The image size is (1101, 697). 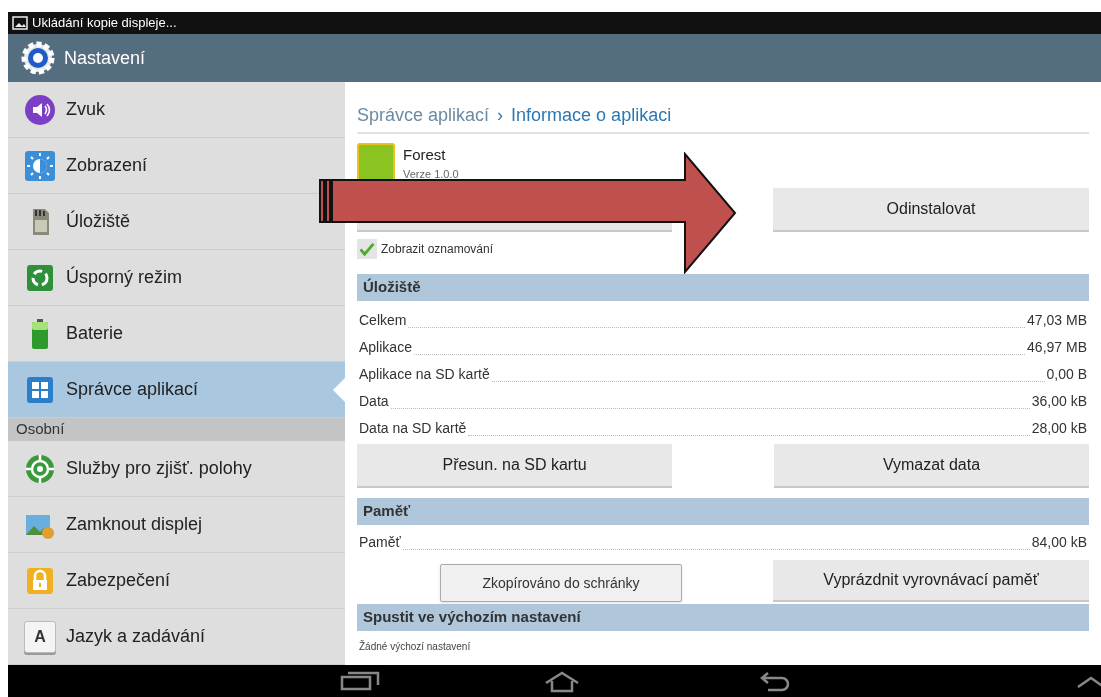 What do you see at coordinates (424, 374) in the screenshot?
I see `row-label: Aplikace na SD kartě` at bounding box center [424, 374].